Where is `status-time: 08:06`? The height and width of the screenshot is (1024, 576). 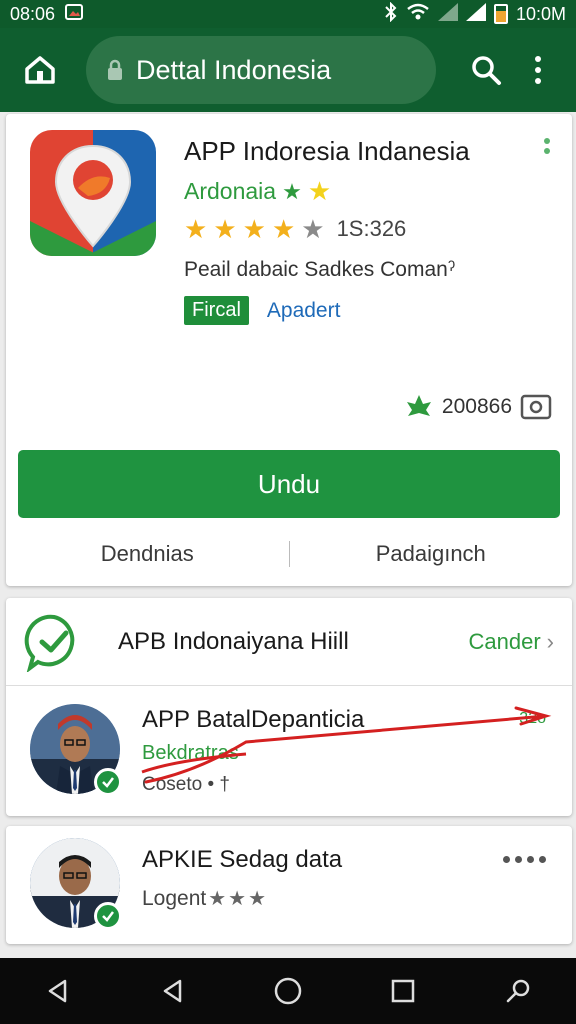
status-time: 08:06 is located at coordinates (33, 13).